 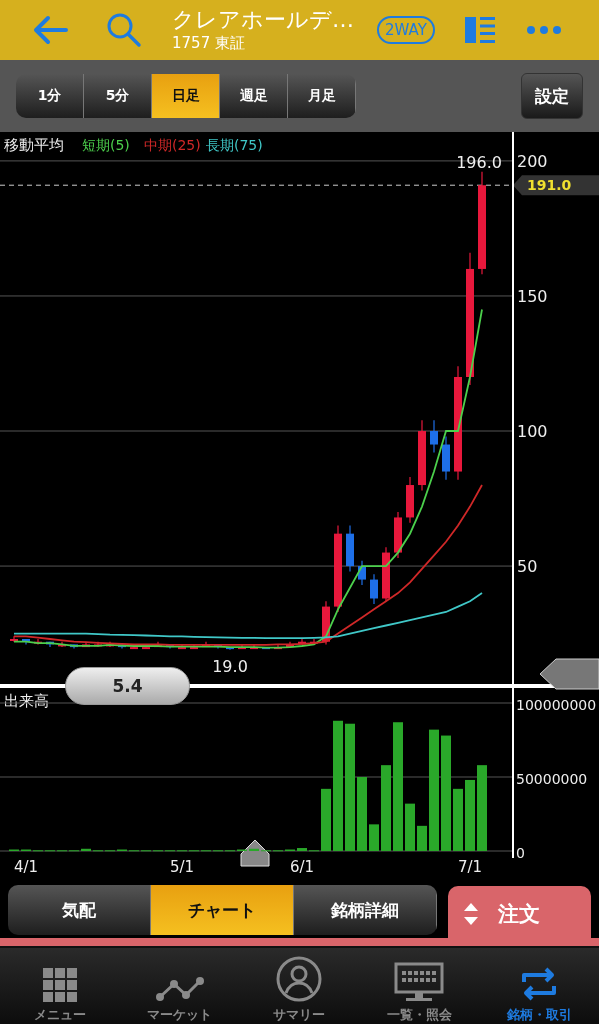 What do you see at coordinates (479, 162) in the screenshot?
I see `high-price-label: 196.0` at bounding box center [479, 162].